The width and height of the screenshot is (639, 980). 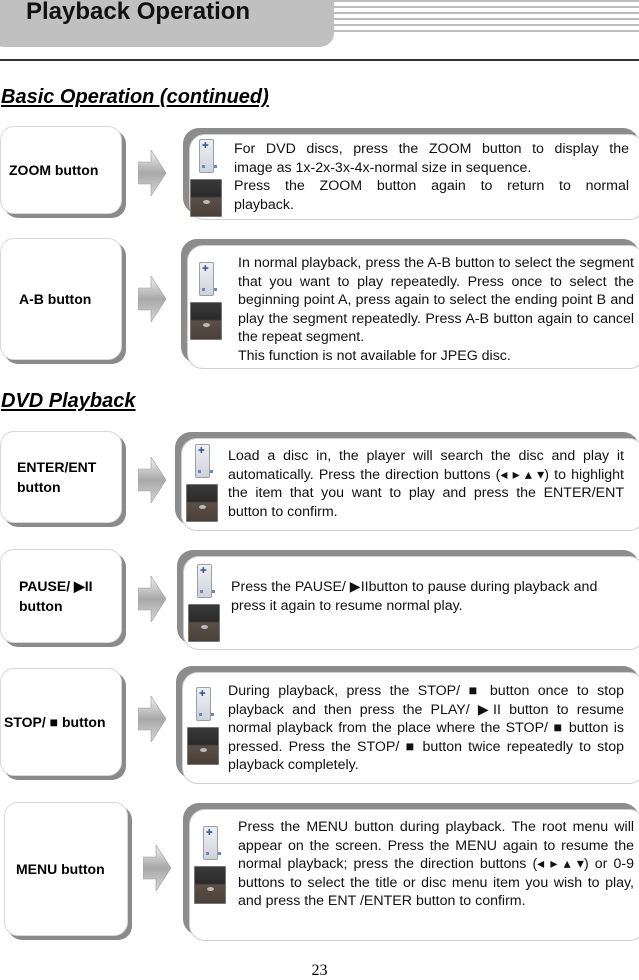 I want to click on section-title-dvd-playback: DVD Playback, so click(x=68, y=401).